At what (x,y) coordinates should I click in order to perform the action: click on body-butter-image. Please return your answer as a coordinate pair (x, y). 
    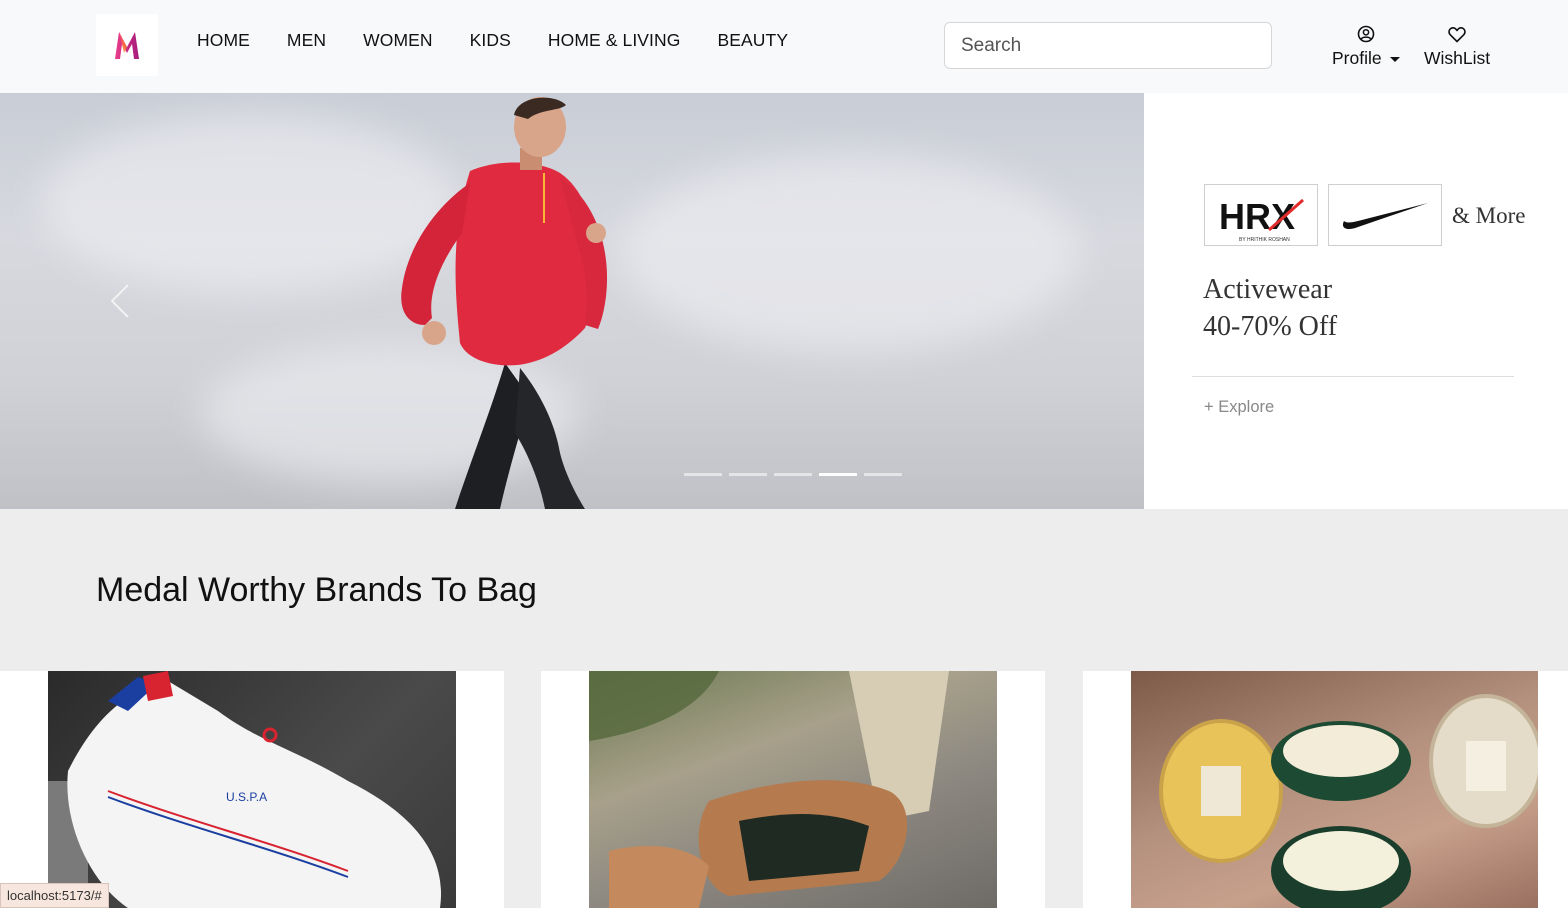
    Looking at the image, I should click on (1334, 789).